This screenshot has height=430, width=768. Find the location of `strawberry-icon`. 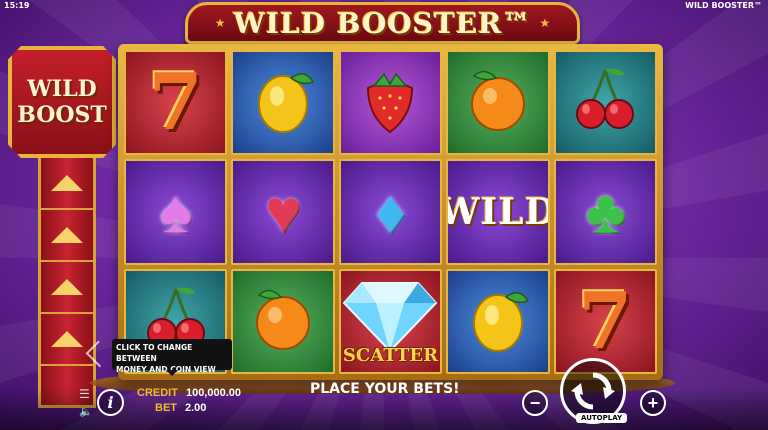

strawberry-icon is located at coordinates (390, 102).